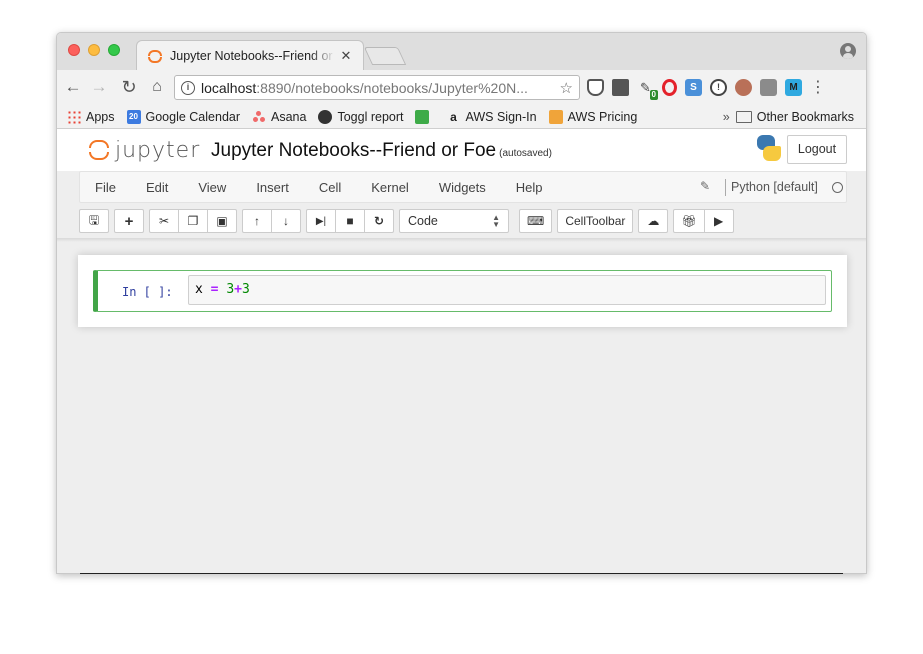 The width and height of the screenshot is (923, 654). I want to click on bookmark-toggl-report: Toggl report, so click(360, 116).